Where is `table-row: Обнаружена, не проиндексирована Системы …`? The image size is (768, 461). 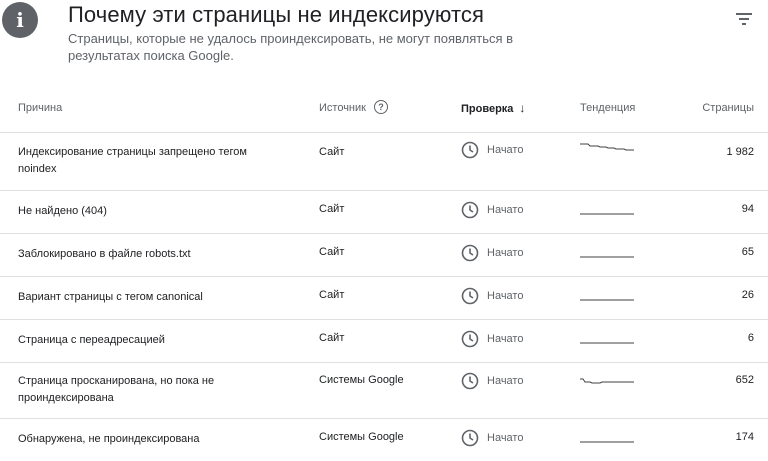 table-row: Обнаружена, не проиндексирована Системы … is located at coordinates (384, 440).